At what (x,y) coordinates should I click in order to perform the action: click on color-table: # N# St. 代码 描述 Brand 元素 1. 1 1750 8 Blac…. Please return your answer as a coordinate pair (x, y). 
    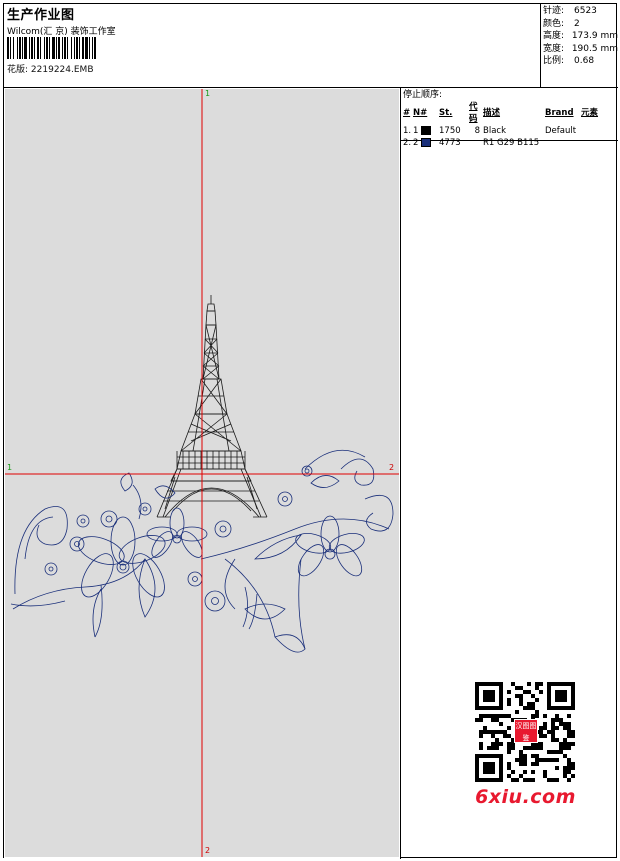
    Looking at the image, I should click on (510, 125).